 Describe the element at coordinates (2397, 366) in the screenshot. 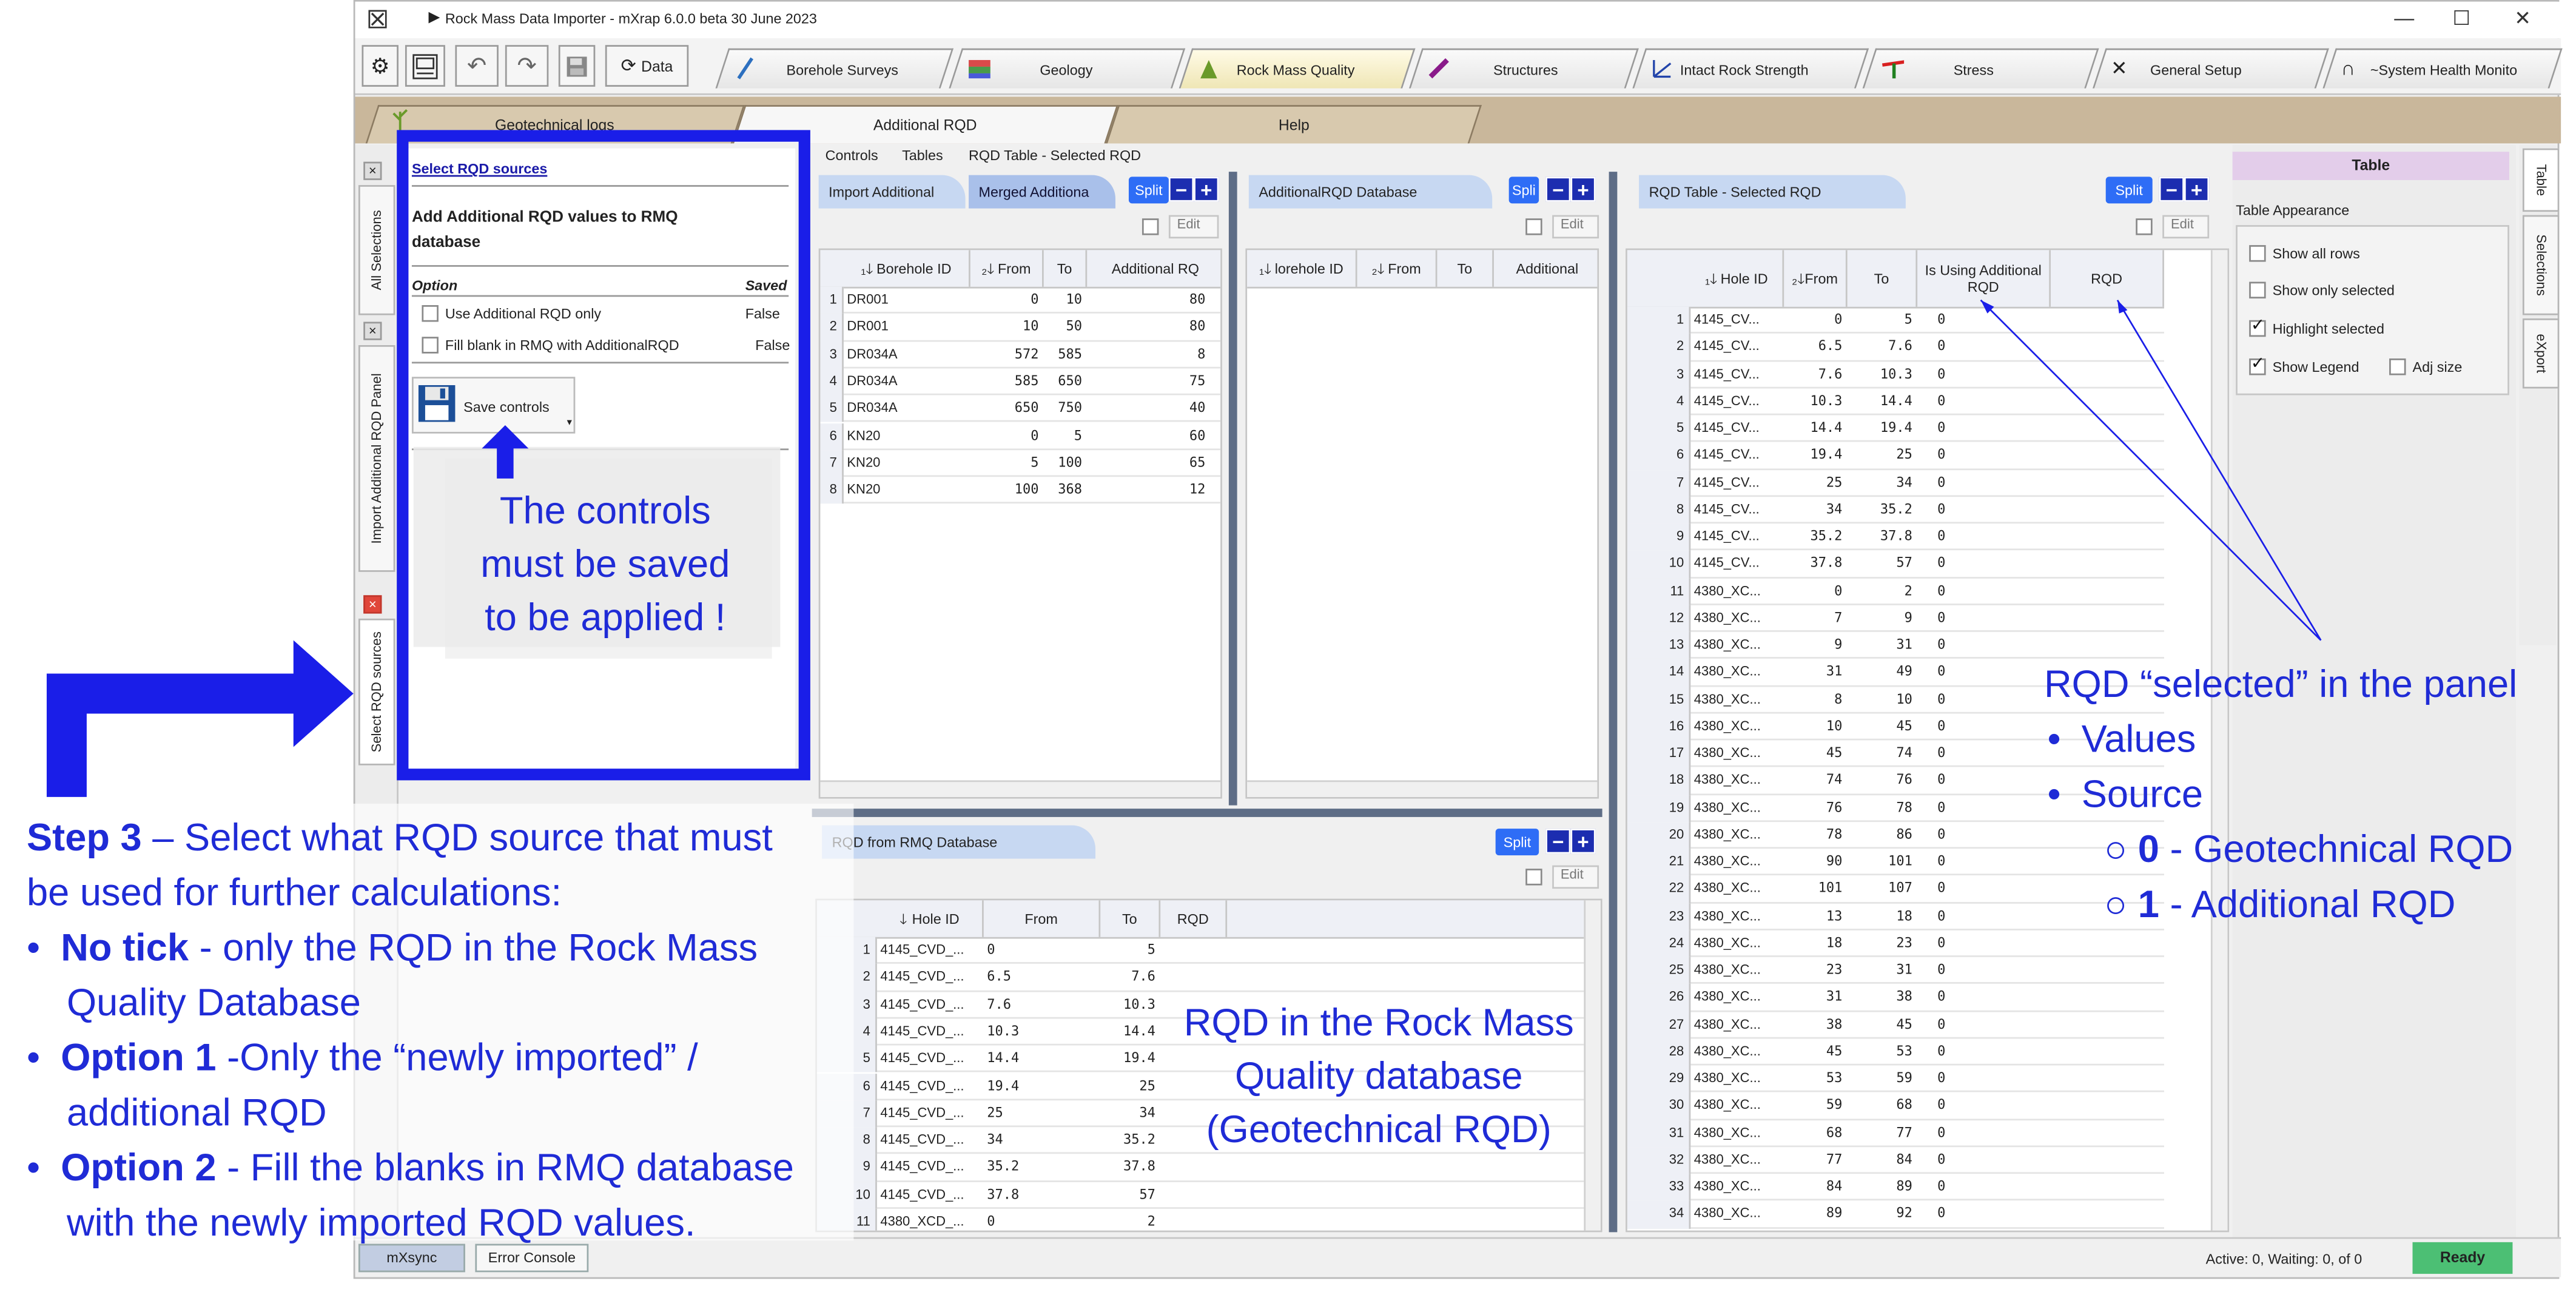

I see `adj-size-checkbox` at that location.